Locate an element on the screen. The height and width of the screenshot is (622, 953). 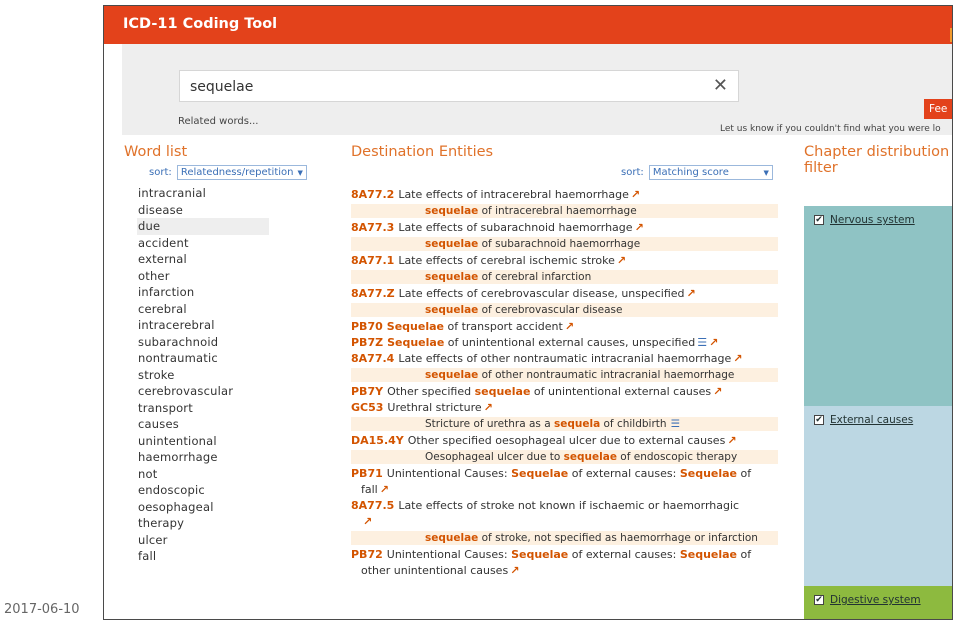
checkbox-icon: ✔ is located at coordinates (819, 420).